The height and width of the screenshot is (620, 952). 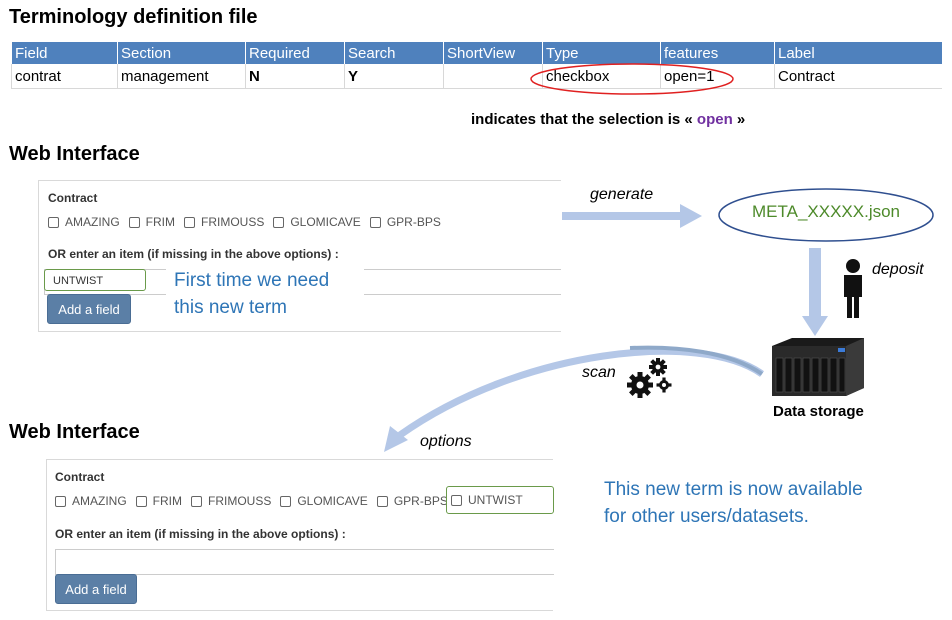 I want to click on open-note: indicates that the selection is « open », so click(x=608, y=119).